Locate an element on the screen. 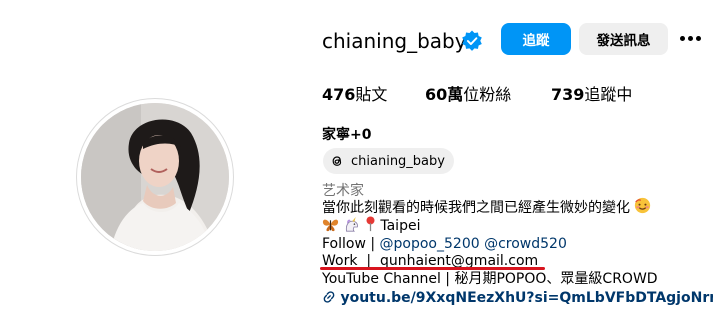 This screenshot has width=713, height=319. posts-label: 貼文 is located at coordinates (371, 94).